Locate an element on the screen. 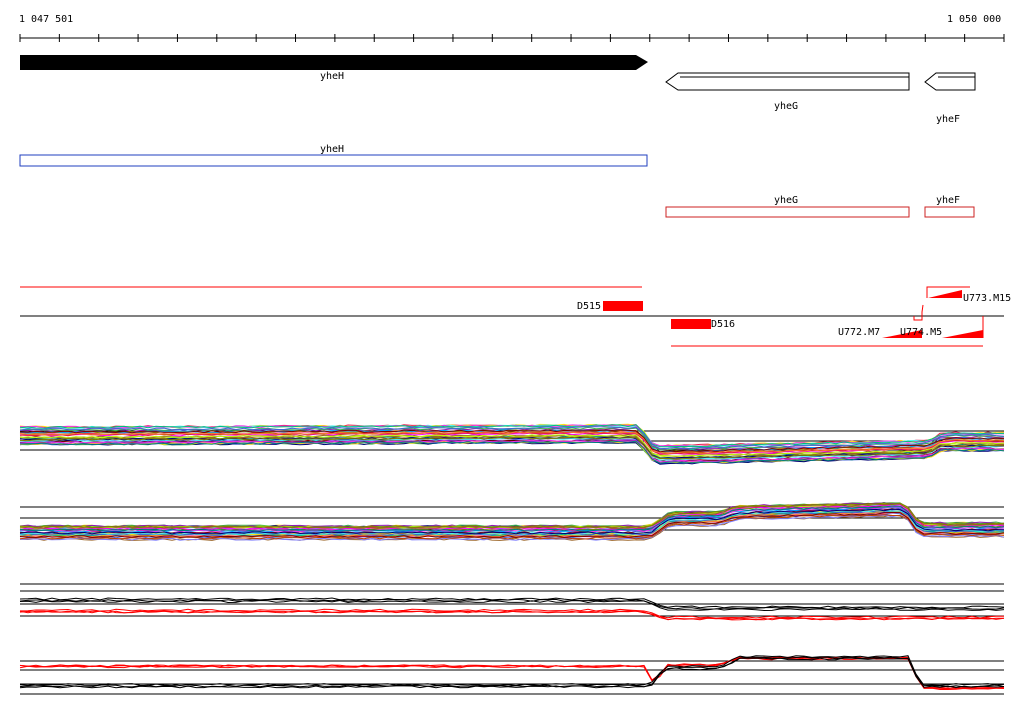 This screenshot has height=714, width=1024. gene-arrow-yheG is located at coordinates (787, 81).